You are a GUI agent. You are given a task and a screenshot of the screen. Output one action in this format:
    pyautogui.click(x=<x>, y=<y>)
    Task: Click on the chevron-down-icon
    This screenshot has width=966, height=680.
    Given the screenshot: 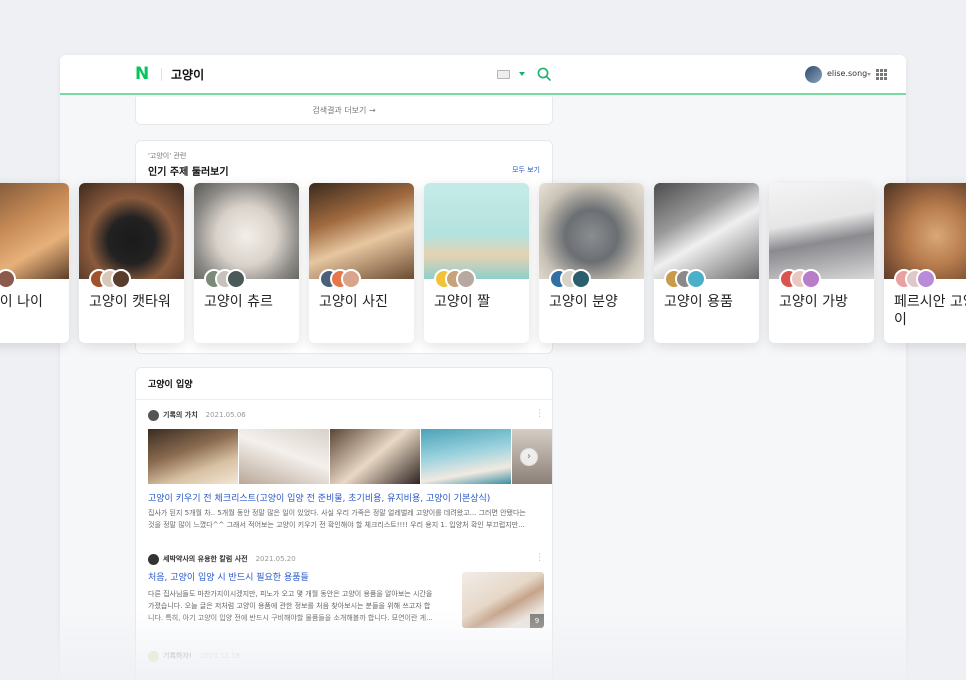 What is the action you would take?
    pyautogui.click(x=522, y=74)
    